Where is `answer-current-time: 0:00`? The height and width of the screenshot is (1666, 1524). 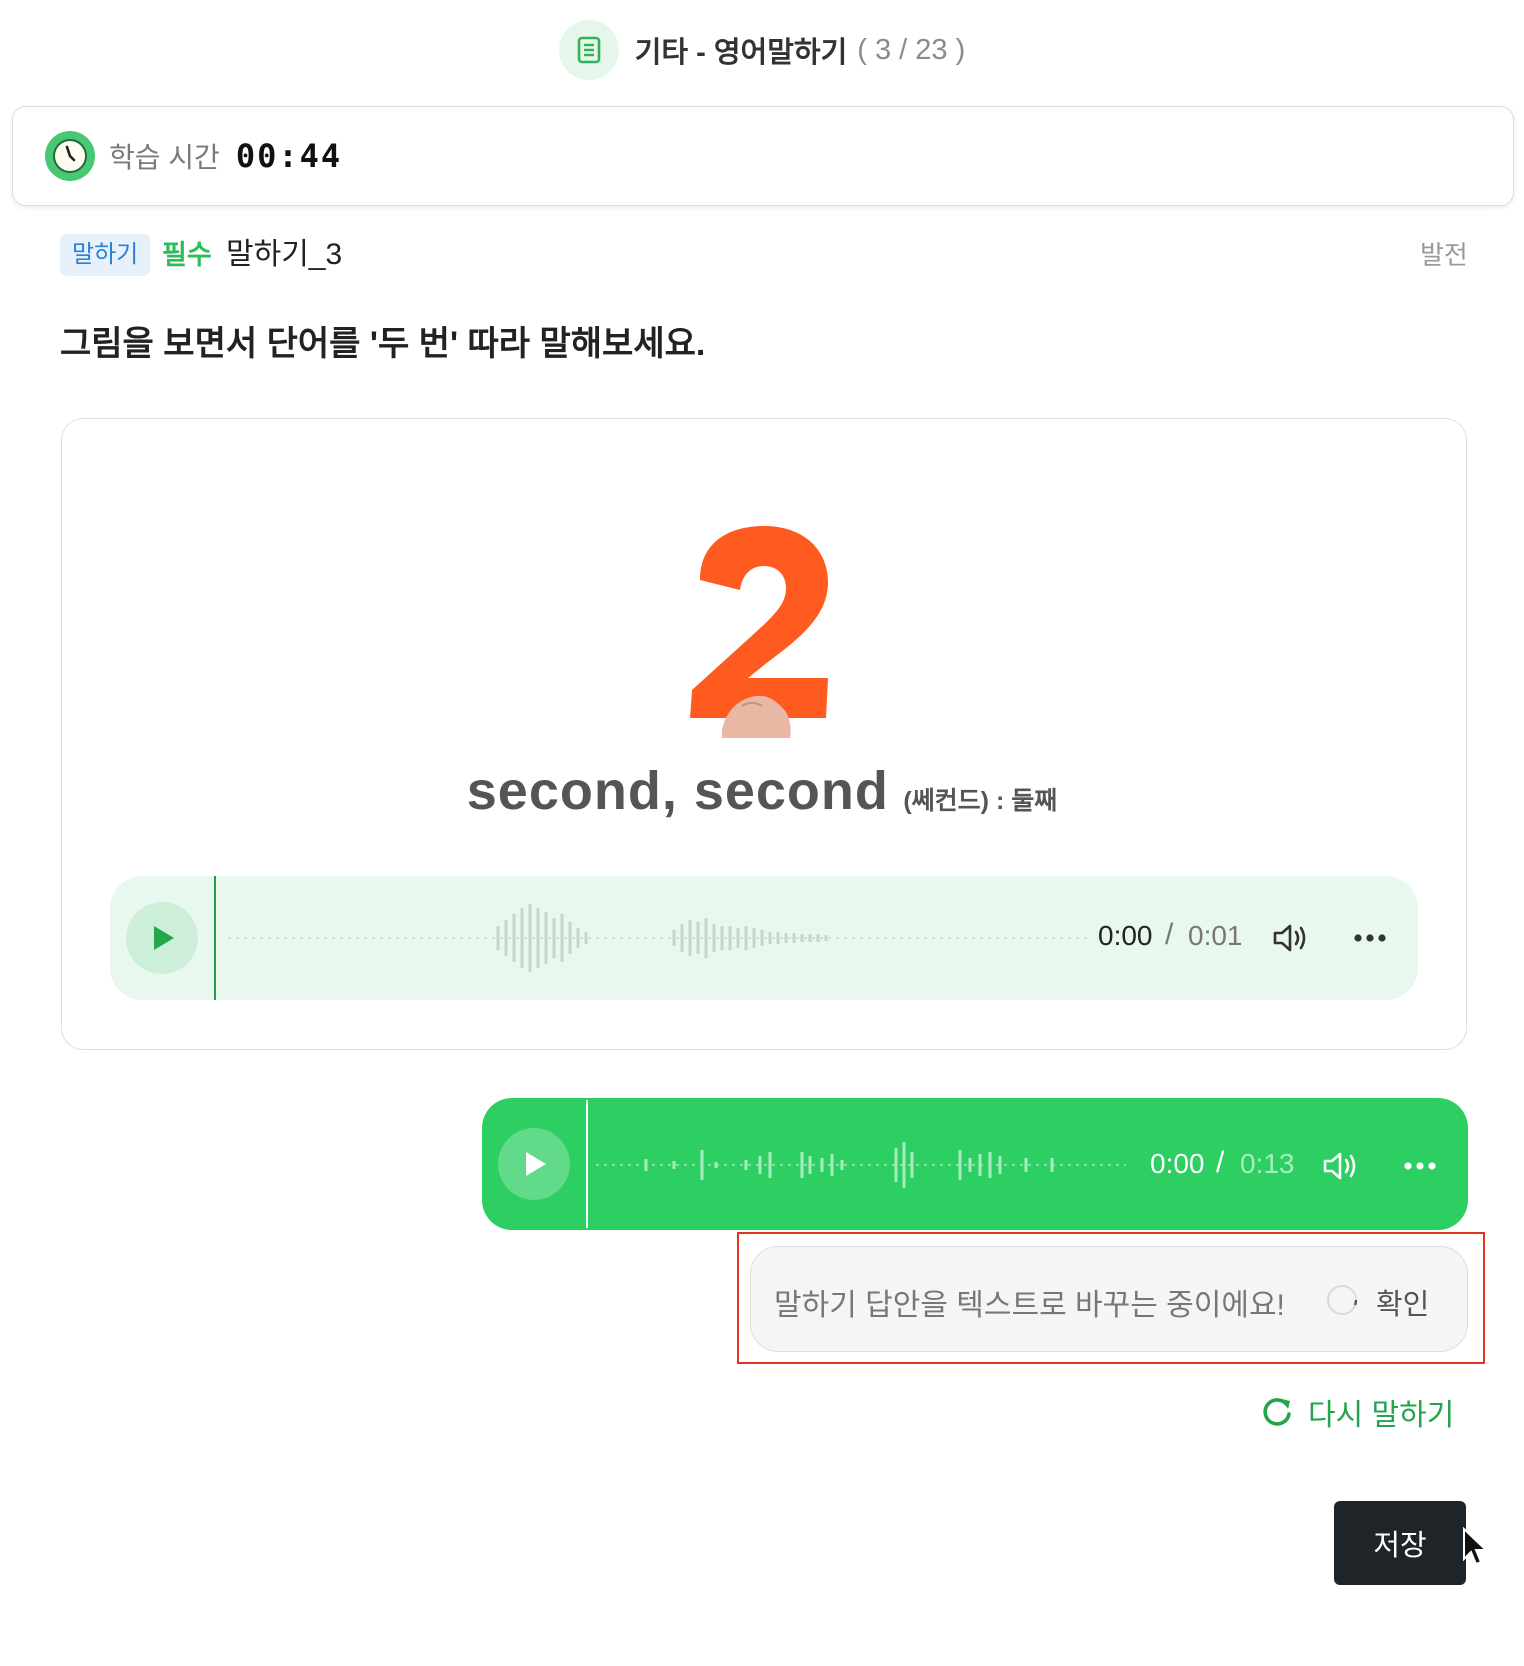 answer-current-time: 0:00 is located at coordinates (1177, 1163).